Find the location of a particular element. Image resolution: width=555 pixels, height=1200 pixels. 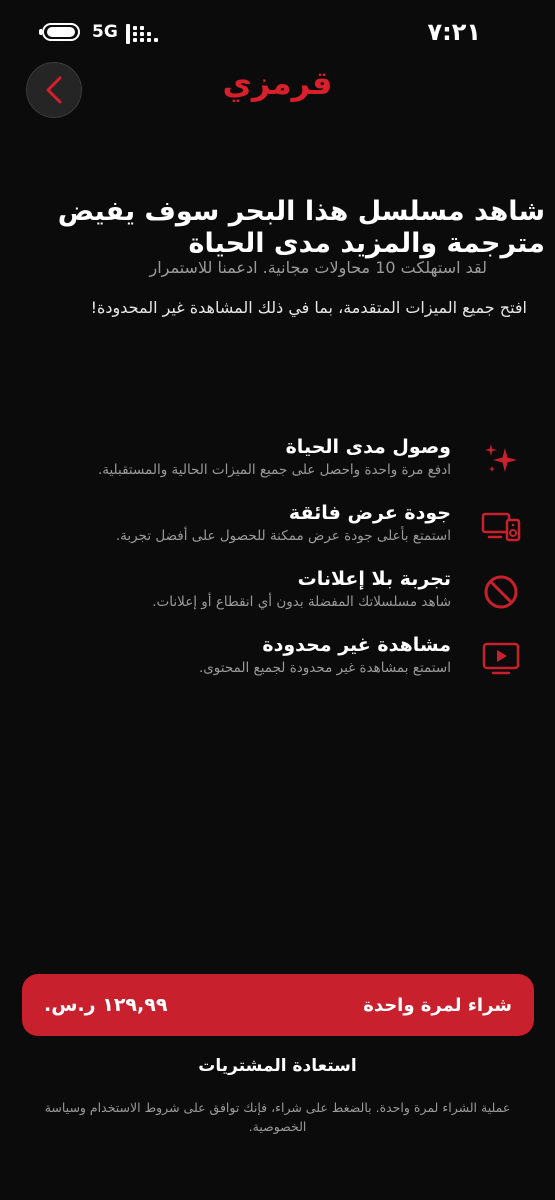

clock-time: ٧:٢١ is located at coordinates (454, 32).